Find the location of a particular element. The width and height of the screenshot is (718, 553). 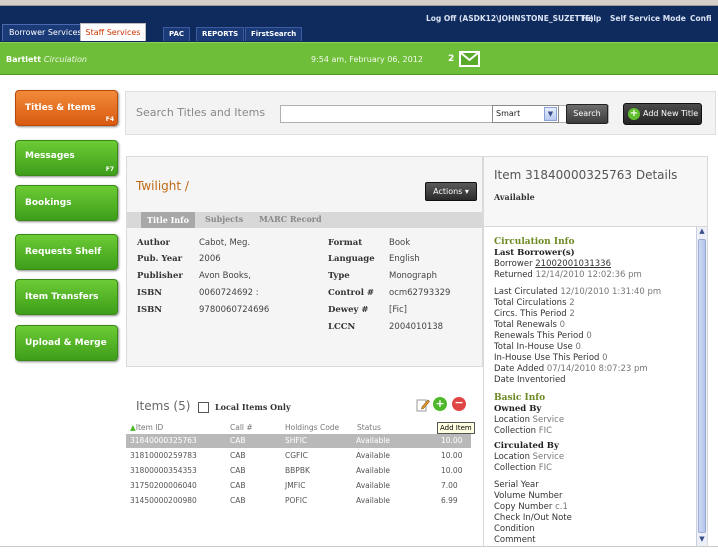

mail-icon is located at coordinates (469, 59).